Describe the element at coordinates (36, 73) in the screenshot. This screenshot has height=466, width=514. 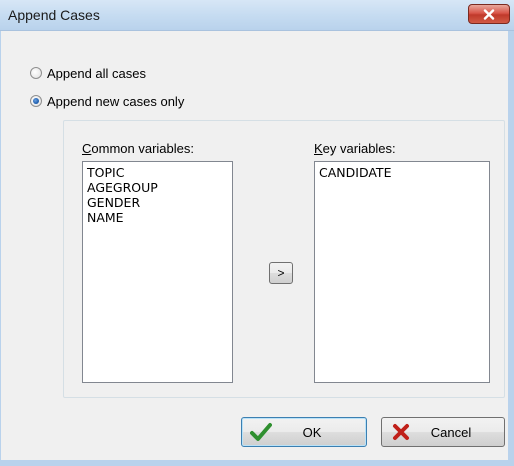
I see `radio-button-append-all` at that location.